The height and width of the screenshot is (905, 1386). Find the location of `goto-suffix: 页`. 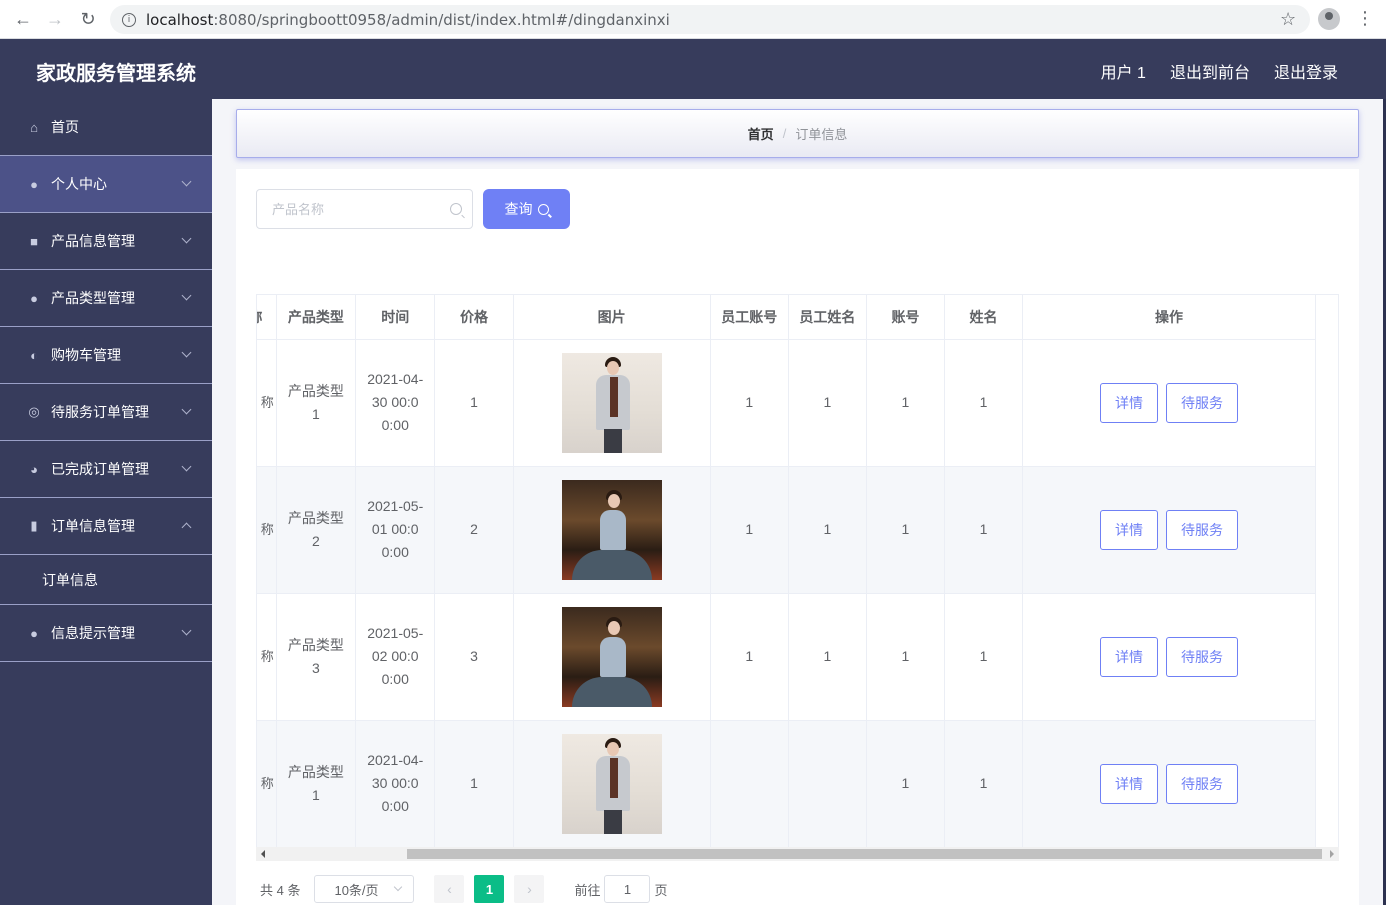

goto-suffix: 页 is located at coordinates (661, 890).